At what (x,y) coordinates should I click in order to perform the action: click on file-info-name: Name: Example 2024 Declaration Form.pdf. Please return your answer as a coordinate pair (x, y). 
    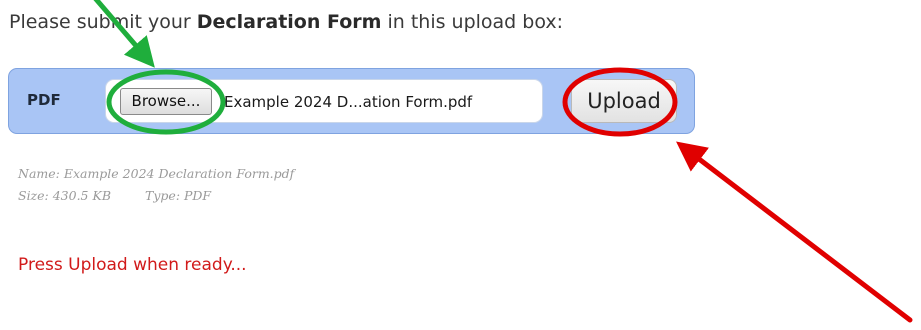
    Looking at the image, I should click on (156, 173).